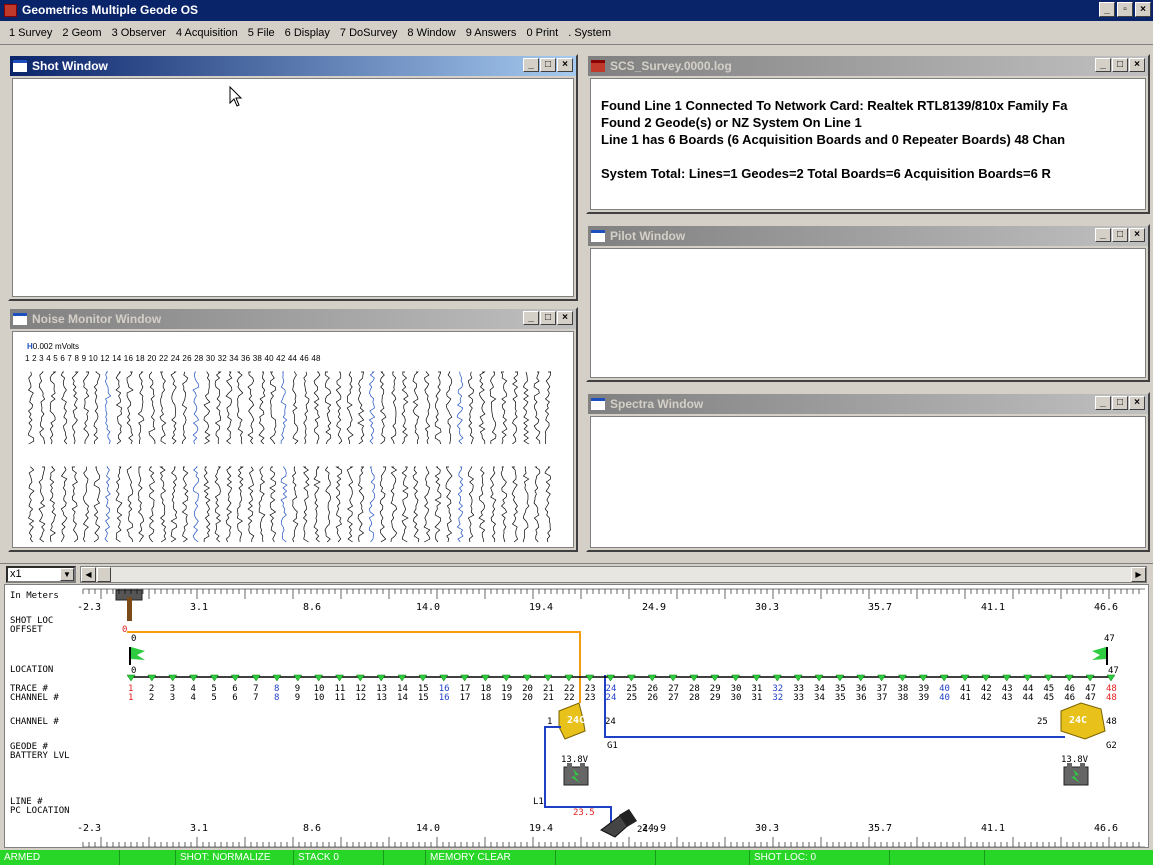  I want to click on menu-acquisition: 4 Acquisition, so click(207, 33).